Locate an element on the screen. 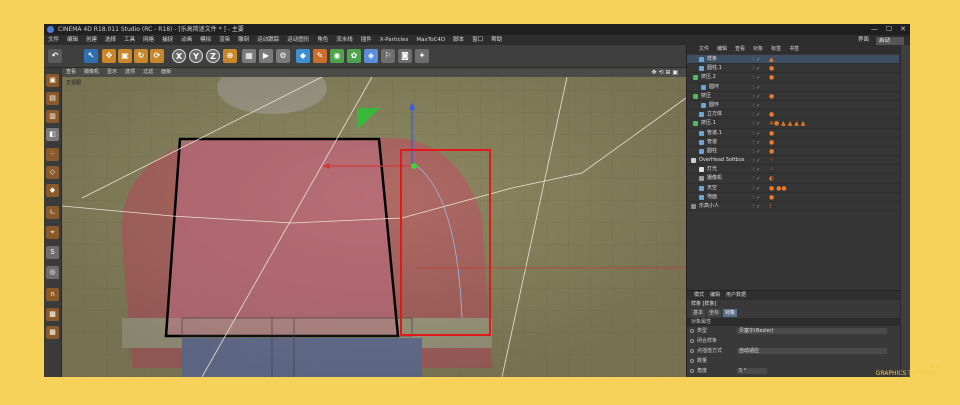 The image size is (960, 405). object-row: 挤压 ⁝ ✓ ● is located at coordinates (793, 96).